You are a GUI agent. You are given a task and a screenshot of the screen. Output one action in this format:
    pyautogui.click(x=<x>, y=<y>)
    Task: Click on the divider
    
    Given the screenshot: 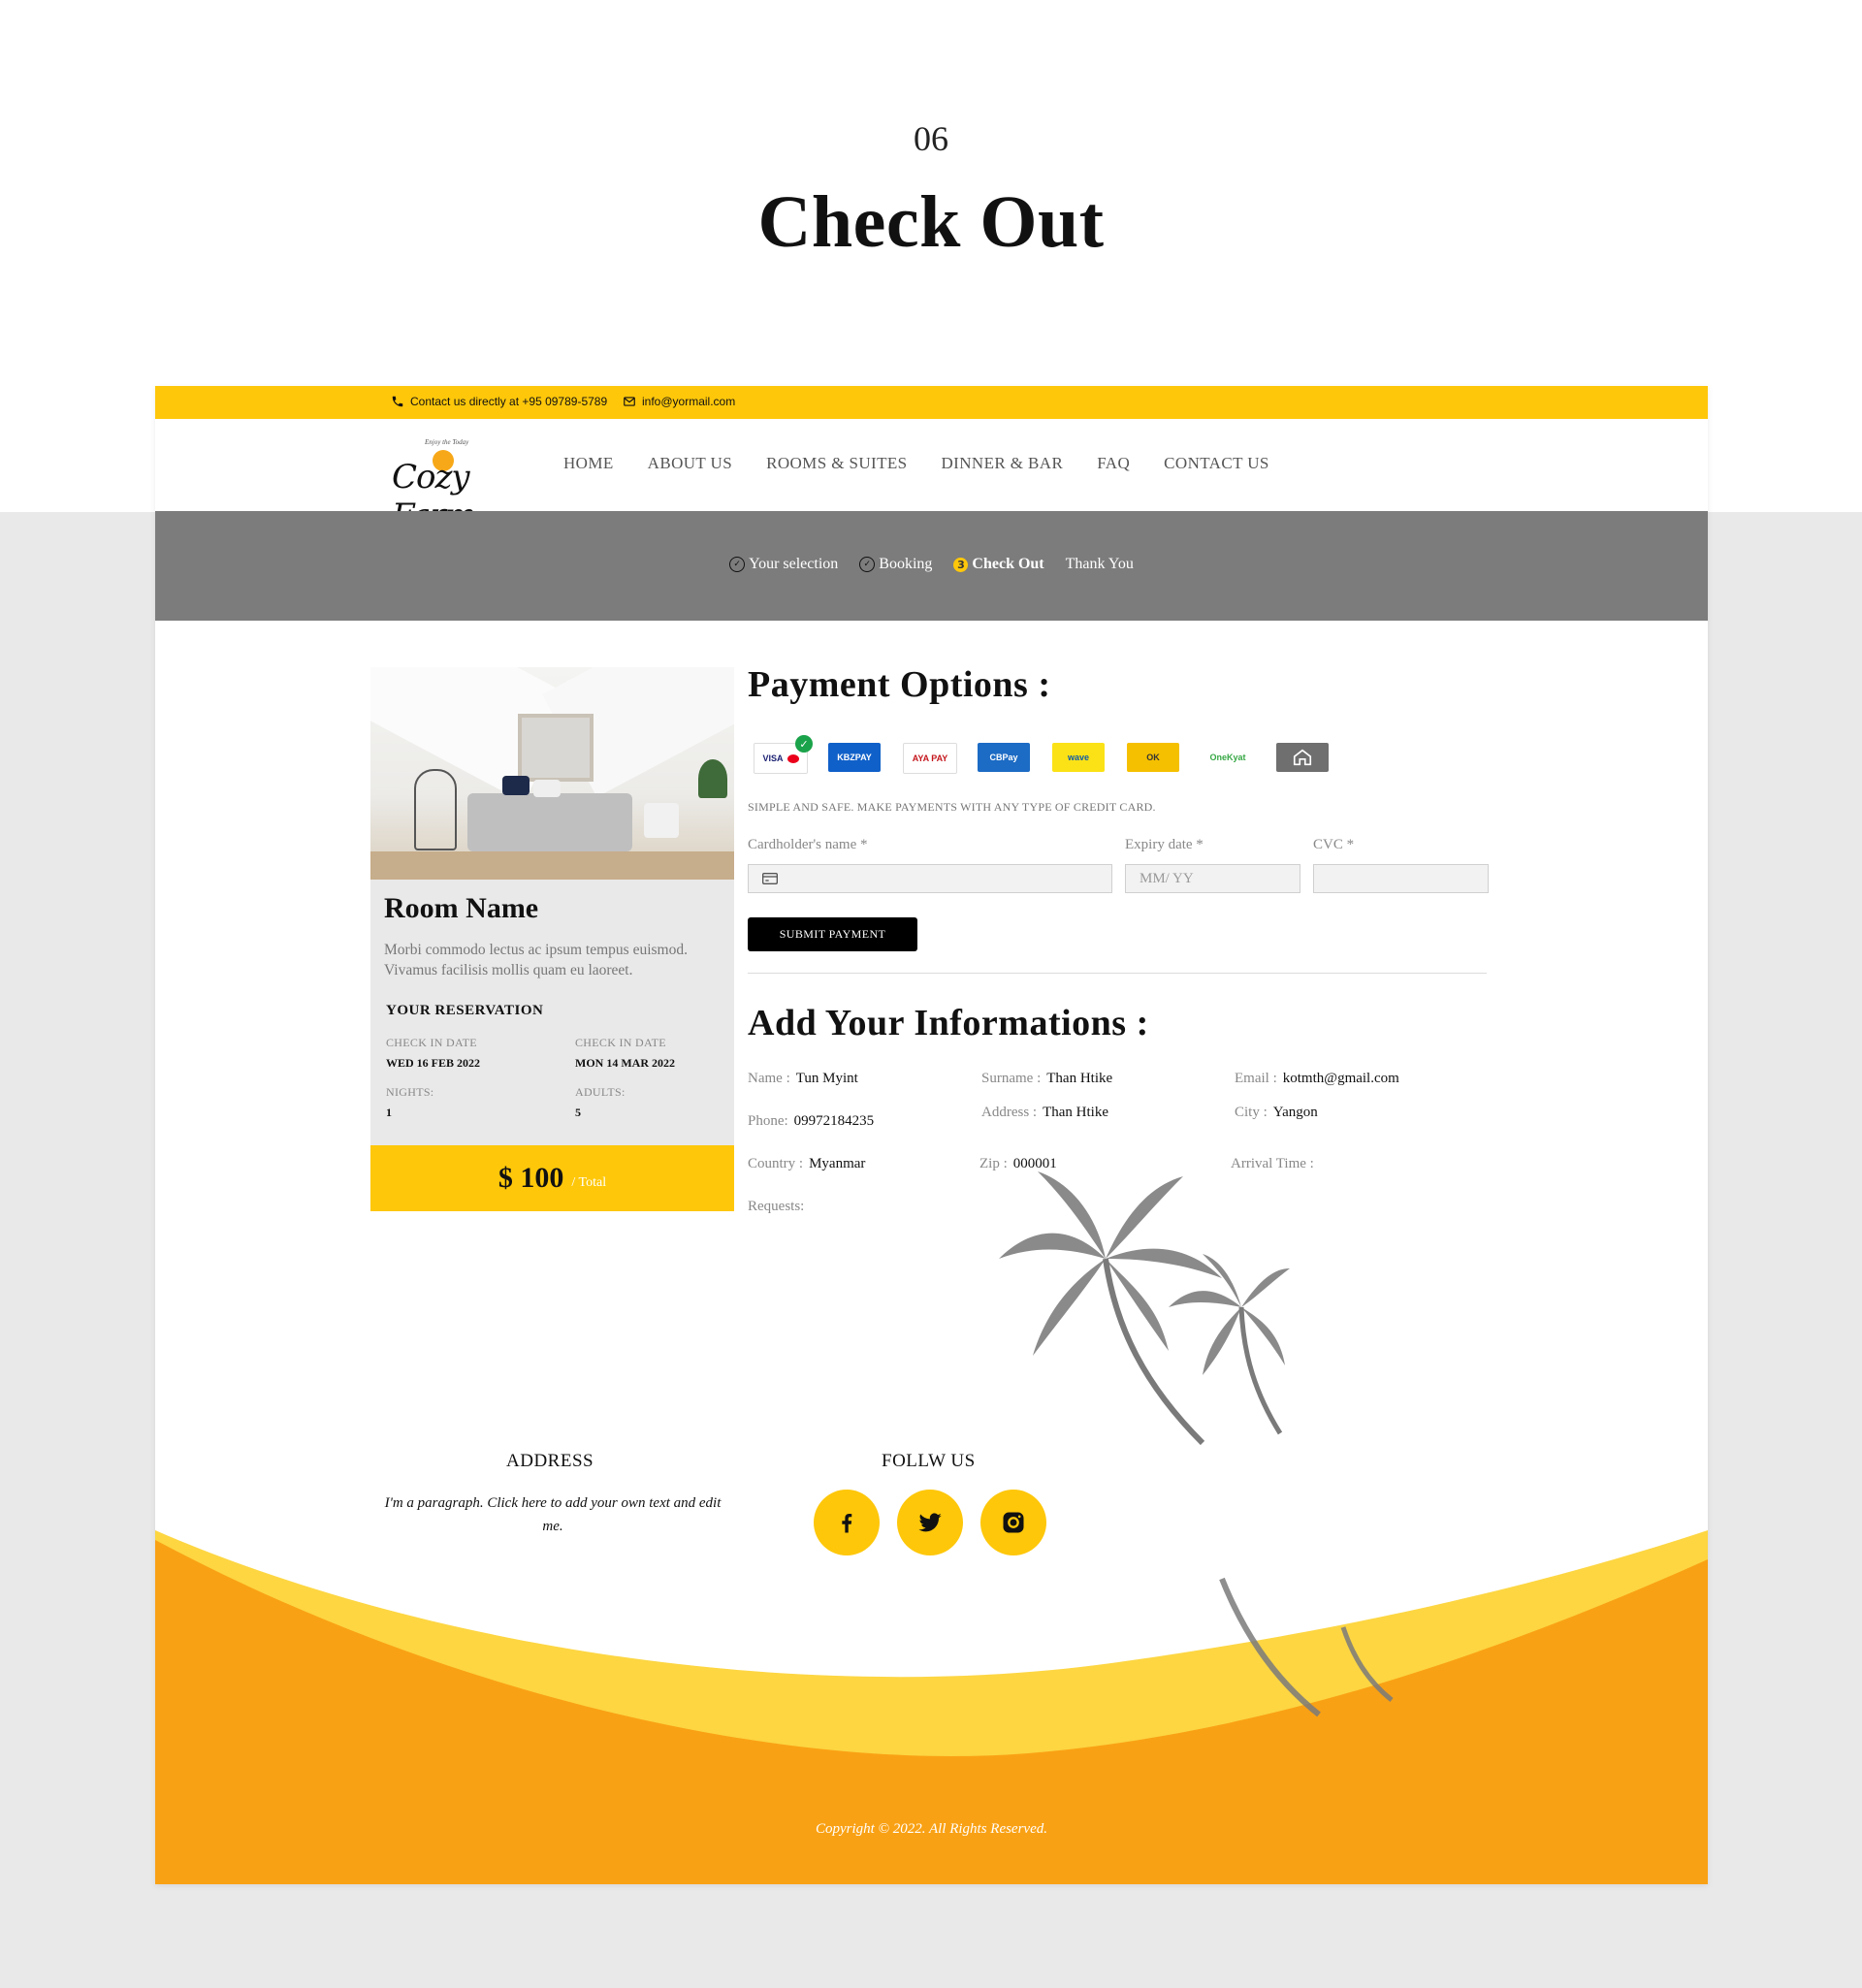 What is the action you would take?
    pyautogui.click(x=1117, y=973)
    